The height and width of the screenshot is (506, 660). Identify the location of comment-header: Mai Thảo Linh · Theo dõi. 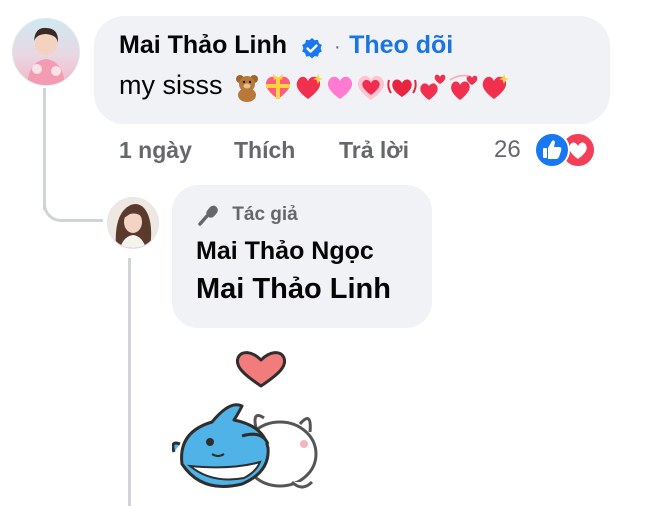
(286, 46).